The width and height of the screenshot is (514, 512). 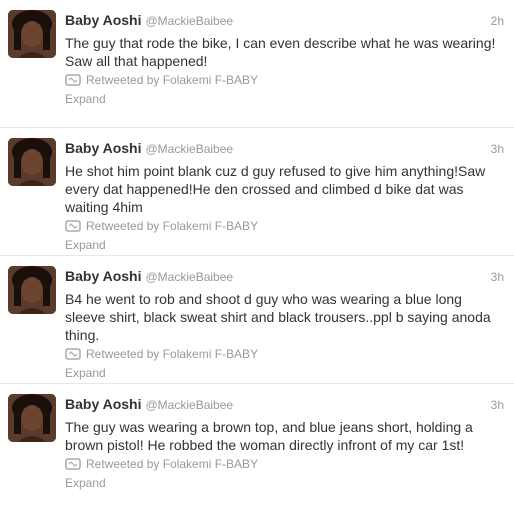 I want to click on tweet-timestamp: 2h, so click(x=497, y=21).